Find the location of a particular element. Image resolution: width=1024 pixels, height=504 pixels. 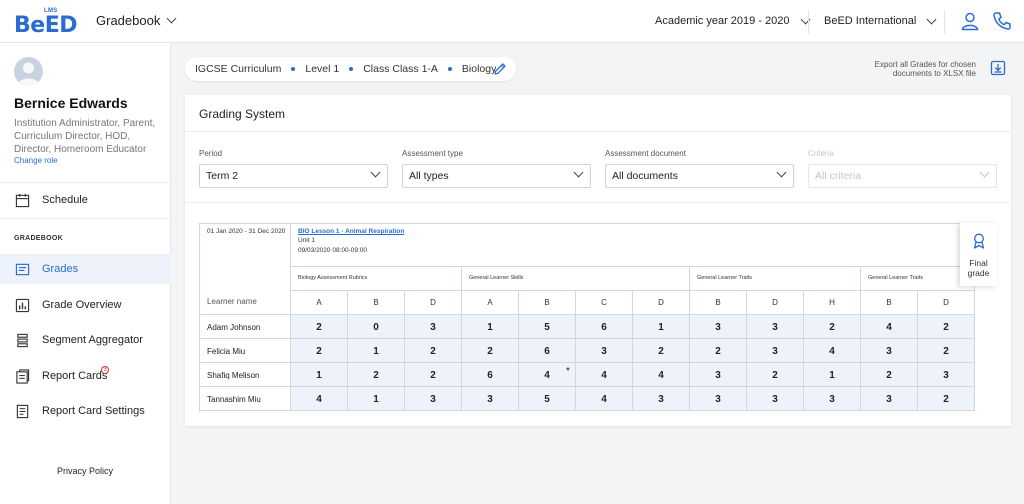

criterion-column-header: C is located at coordinates (604, 303).